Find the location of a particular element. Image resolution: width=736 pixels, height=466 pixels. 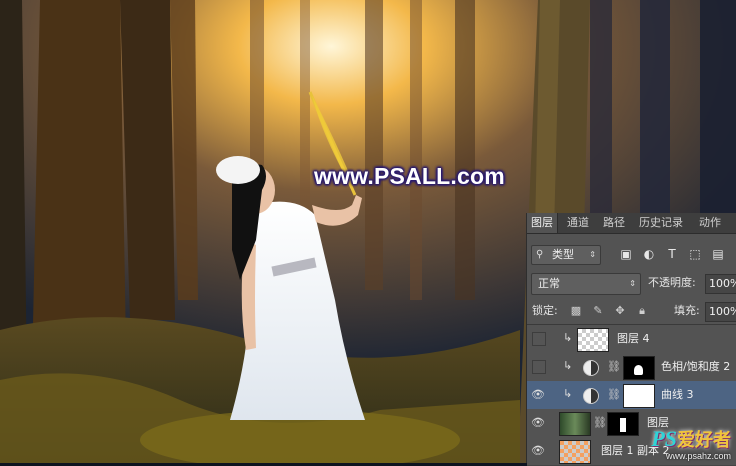

logo-text-cn: 爱好者 is located at coordinates (704, 440).